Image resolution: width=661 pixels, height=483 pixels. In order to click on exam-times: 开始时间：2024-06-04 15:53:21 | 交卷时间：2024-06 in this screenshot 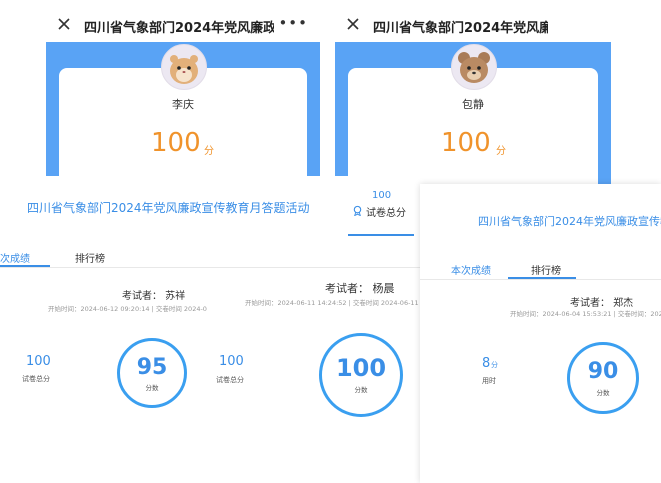, I will do `click(585, 314)`.